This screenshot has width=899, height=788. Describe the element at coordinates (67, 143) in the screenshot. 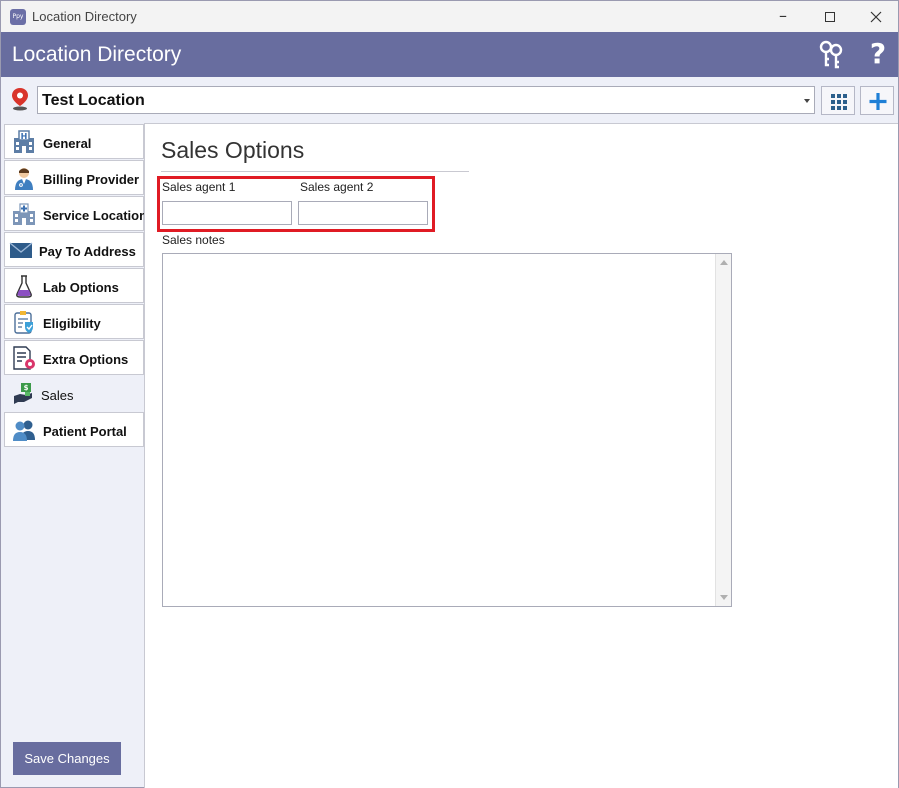

I see `sidebar-item-label: General` at that location.